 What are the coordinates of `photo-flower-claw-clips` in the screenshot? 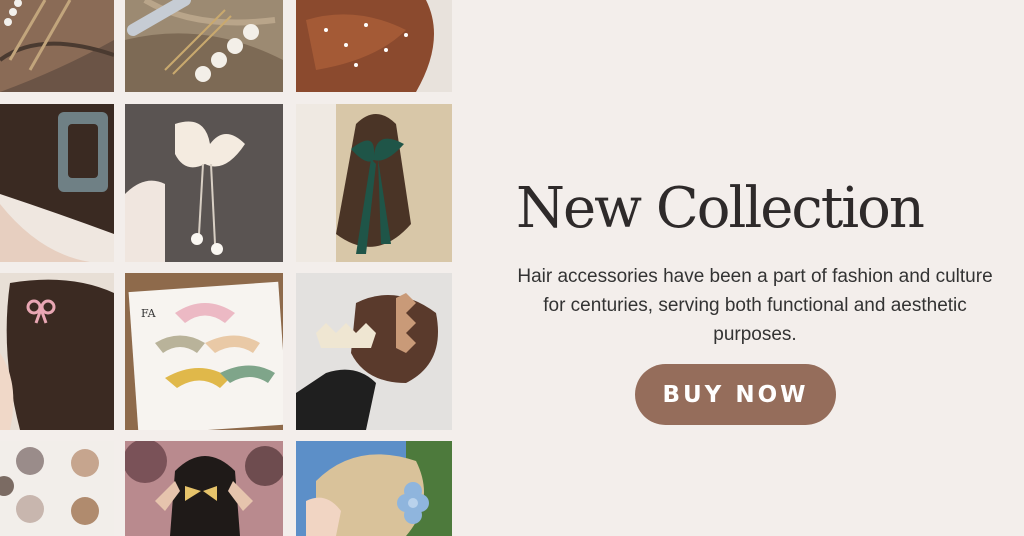 It's located at (57, 488).